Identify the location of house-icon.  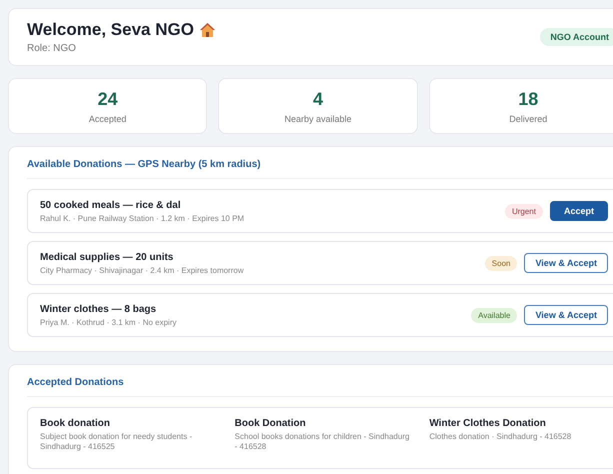
(207, 30).